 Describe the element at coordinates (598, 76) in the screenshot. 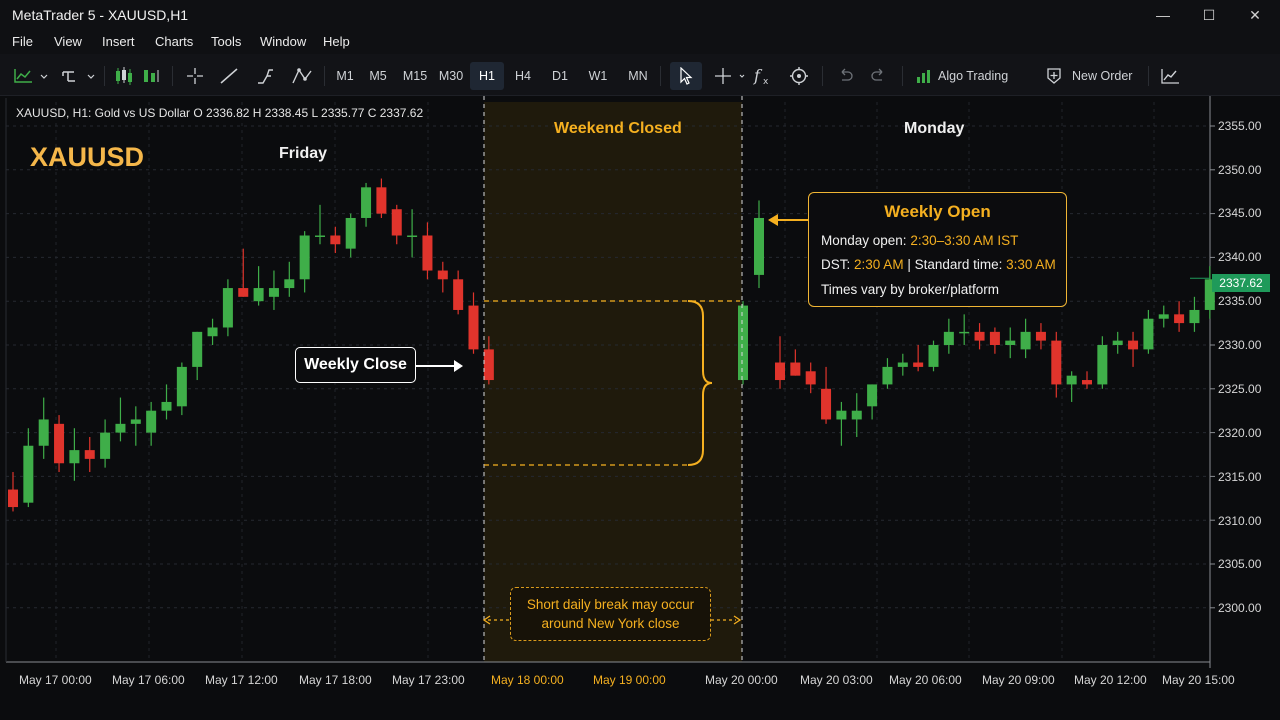

I see `timeframe-w1: W1` at that location.